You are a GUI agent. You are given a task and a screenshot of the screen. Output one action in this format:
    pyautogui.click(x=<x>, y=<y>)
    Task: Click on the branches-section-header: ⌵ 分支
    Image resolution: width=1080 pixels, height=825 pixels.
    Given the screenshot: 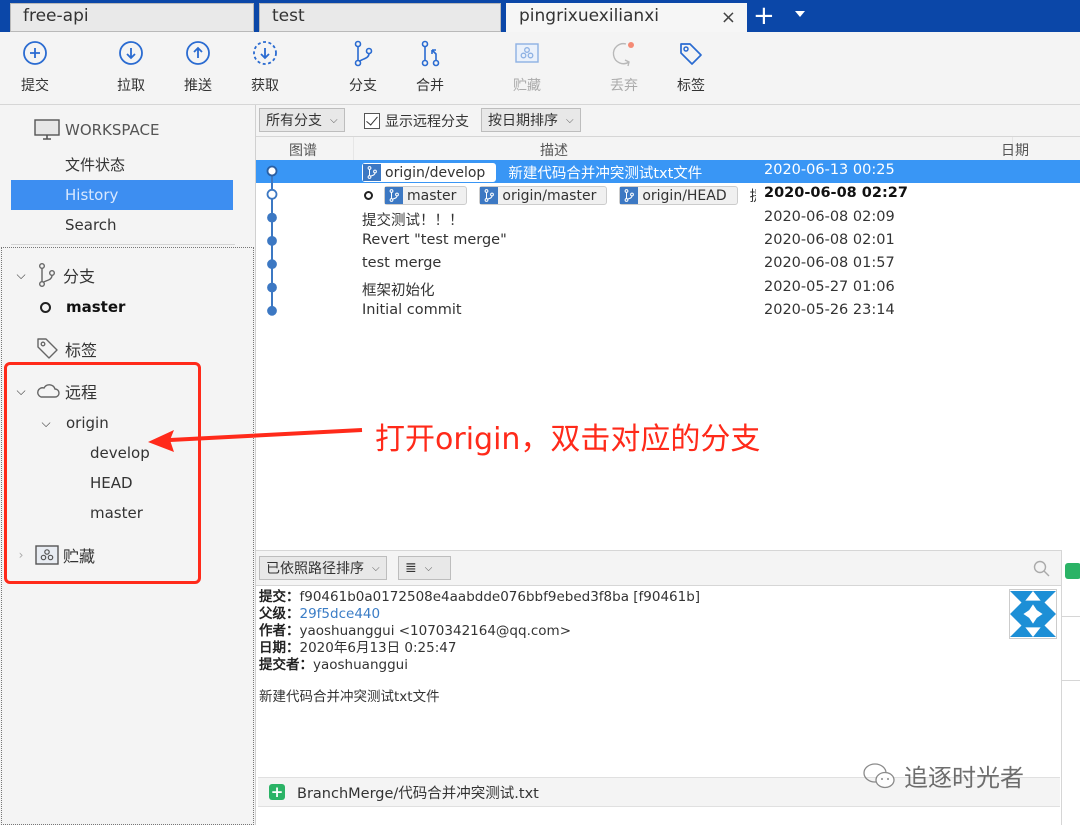 What is the action you would take?
    pyautogui.click(x=54, y=275)
    